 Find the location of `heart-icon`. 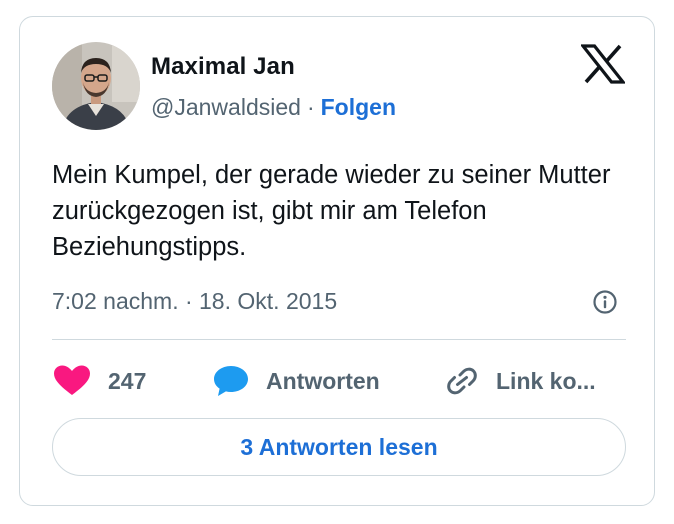

heart-icon is located at coordinates (72, 380).